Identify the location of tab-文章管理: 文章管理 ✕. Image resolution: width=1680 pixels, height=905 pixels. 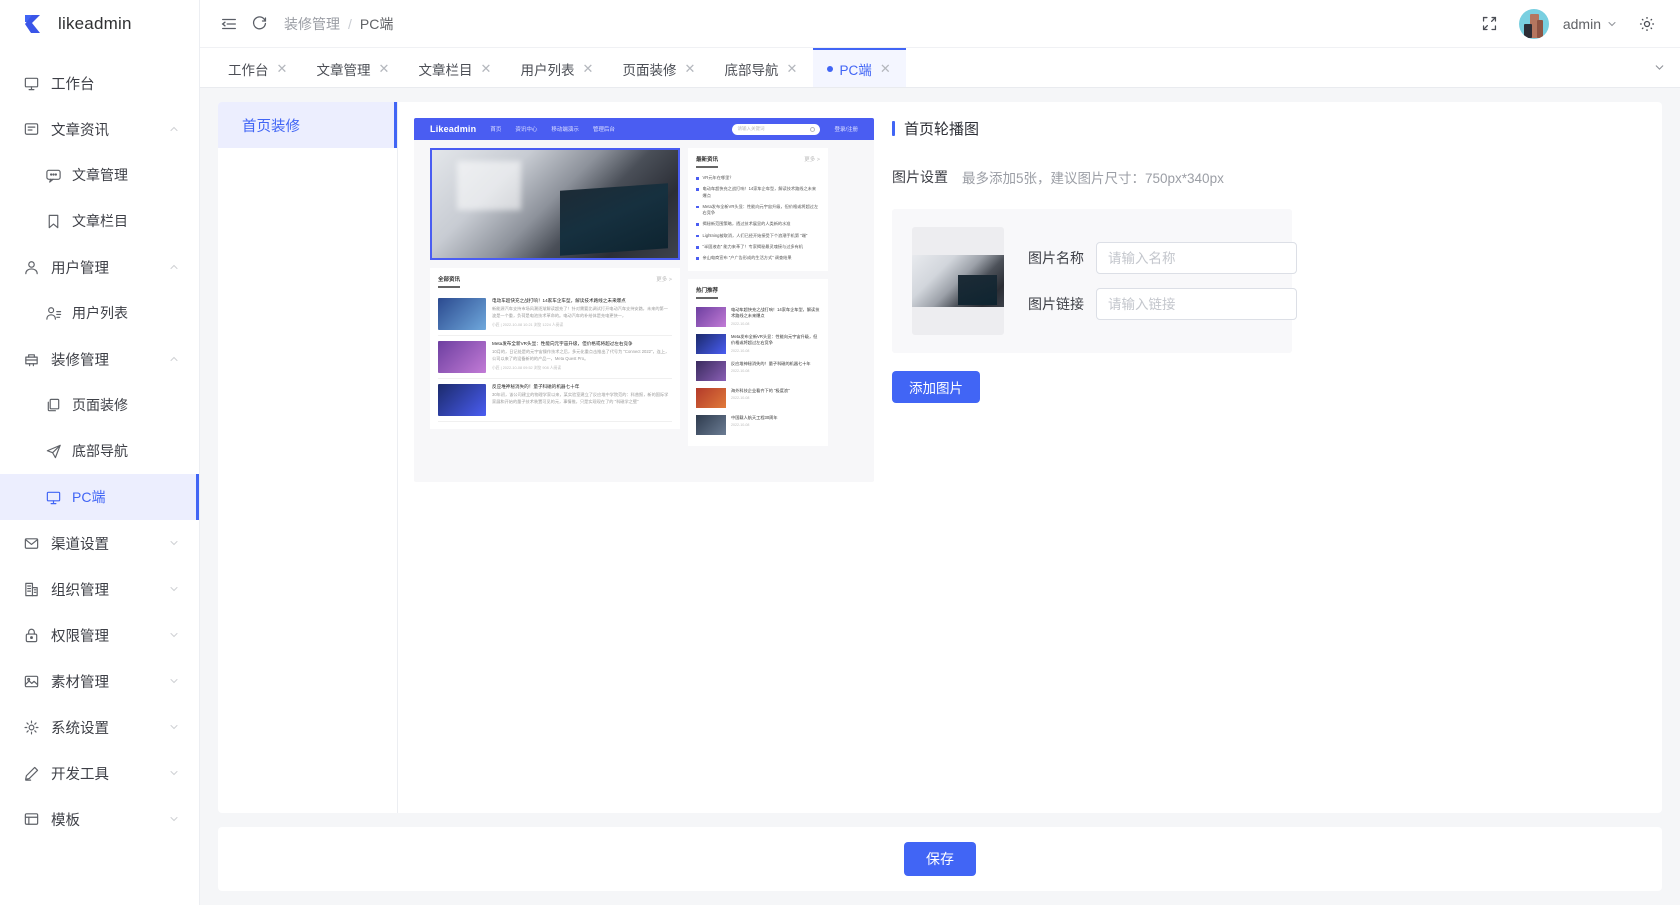
(354, 67).